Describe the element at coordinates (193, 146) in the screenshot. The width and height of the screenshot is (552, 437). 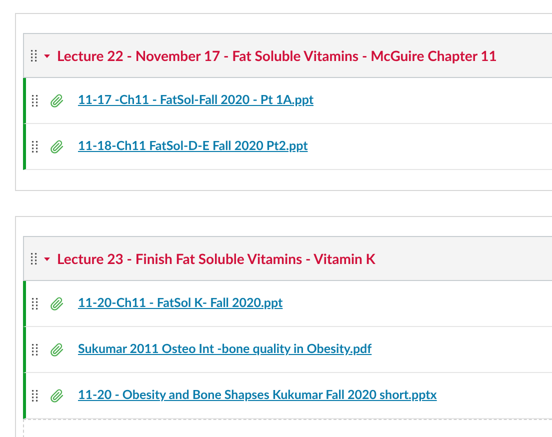
I see `file-link: 11-18-Ch11 FatSol-D-E Fall 2020 Pt2.ppt` at that location.